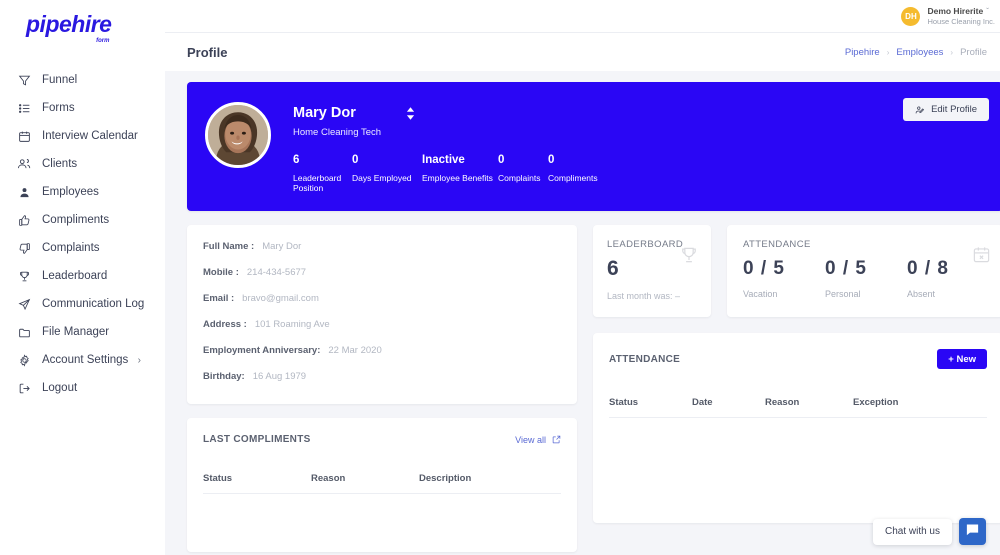 This screenshot has height=555, width=1000. I want to click on funnel-icon, so click(24, 80).